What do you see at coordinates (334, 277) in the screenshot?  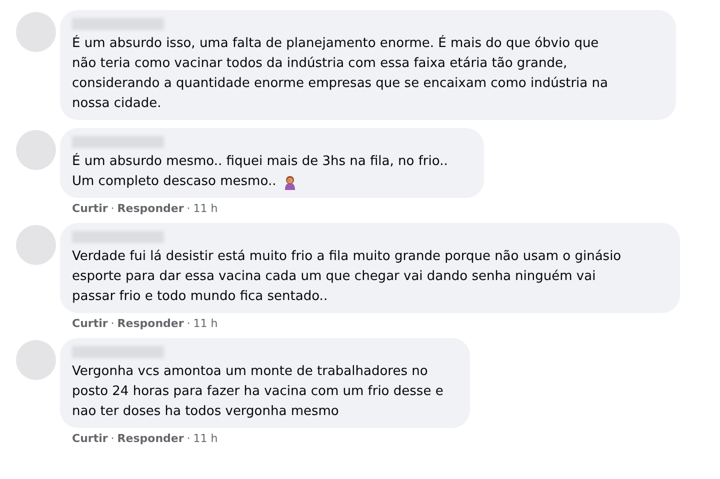 I see `comment-text-line: esporte para dar essa vacina cada um que chegar vai dando senha ninguém vai` at bounding box center [334, 277].